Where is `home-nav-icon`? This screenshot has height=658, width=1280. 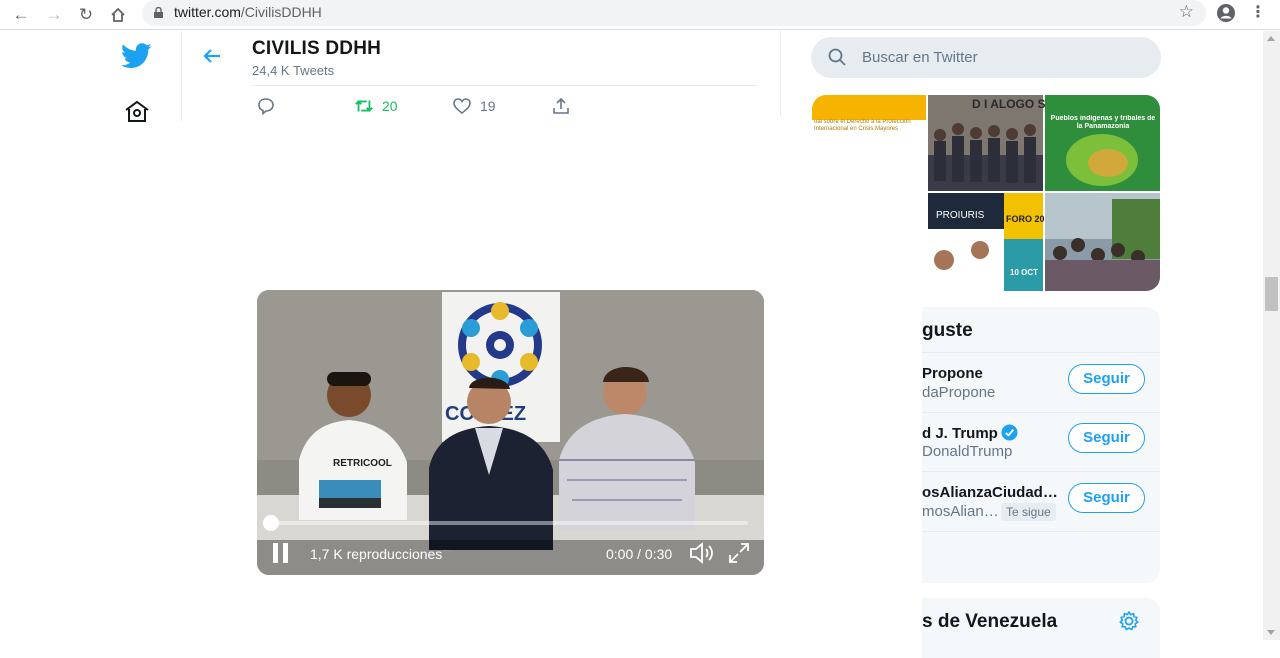 home-nav-icon is located at coordinates (137, 111).